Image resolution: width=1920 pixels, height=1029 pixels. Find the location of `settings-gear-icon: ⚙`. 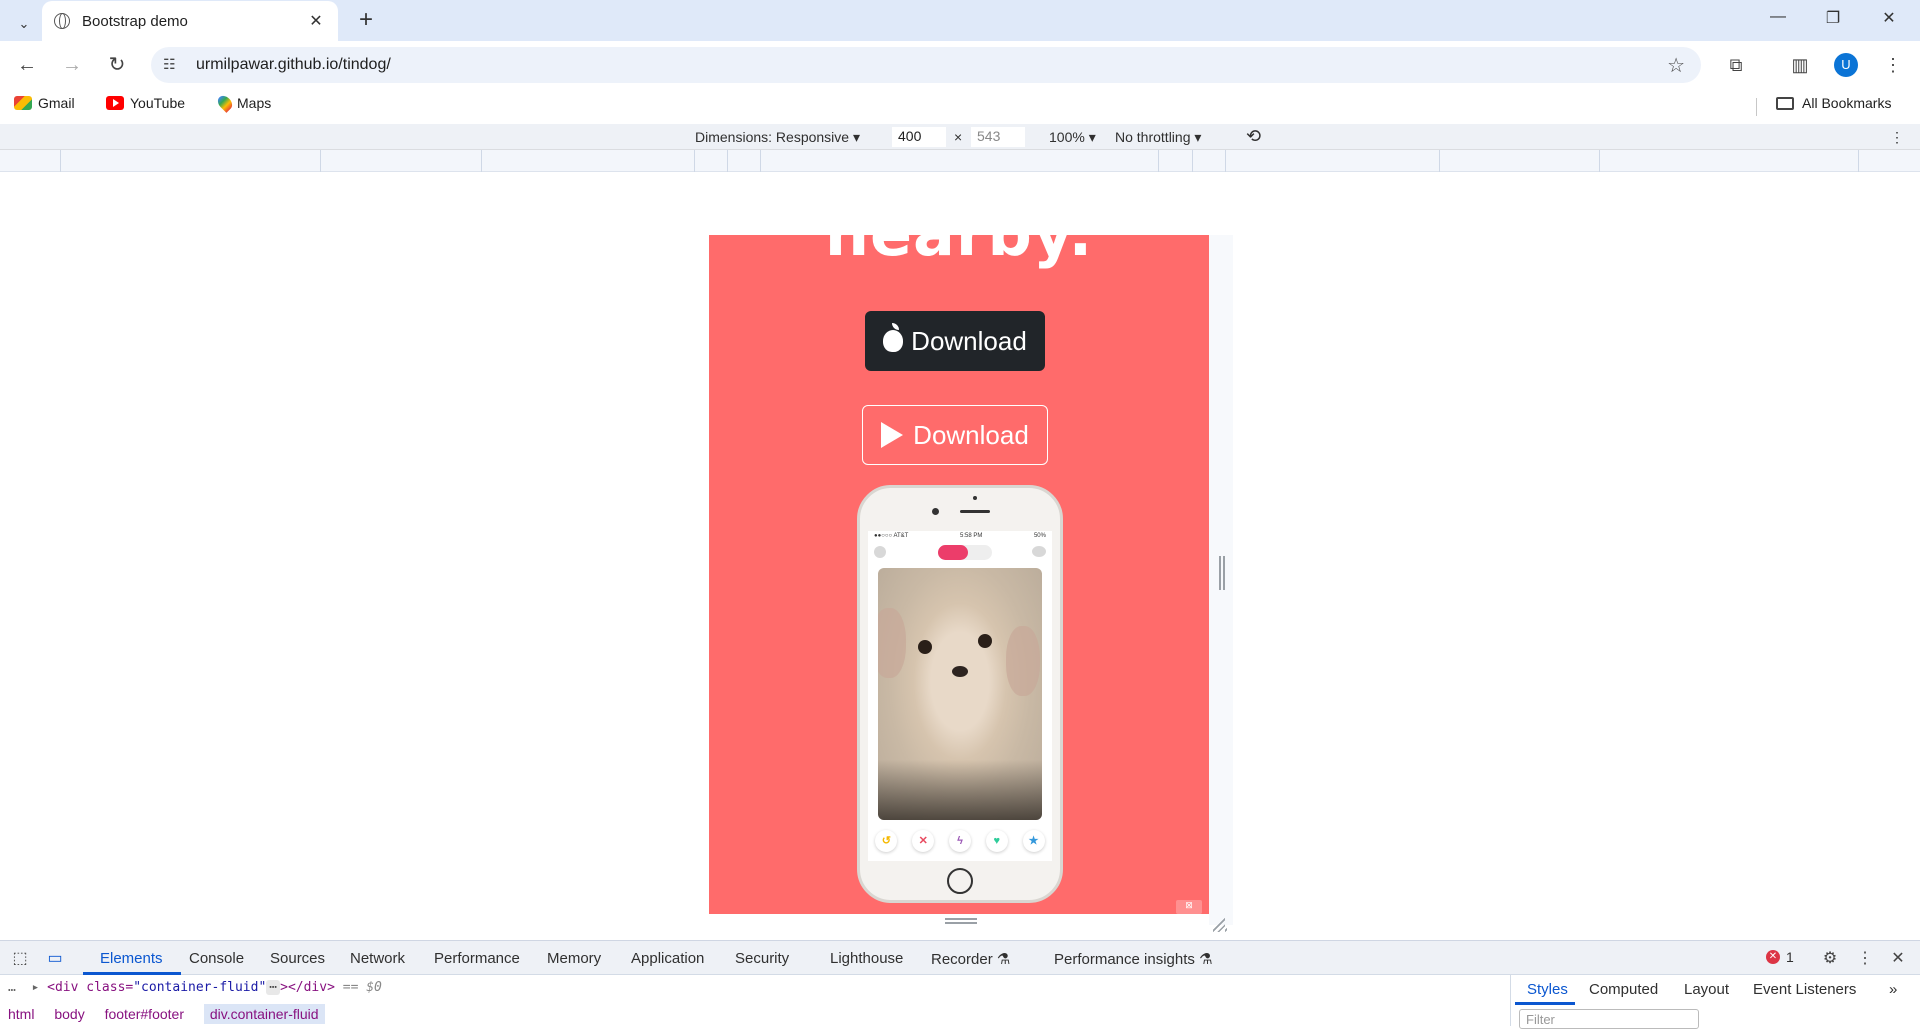

settings-gear-icon: ⚙ is located at coordinates (1830, 958).